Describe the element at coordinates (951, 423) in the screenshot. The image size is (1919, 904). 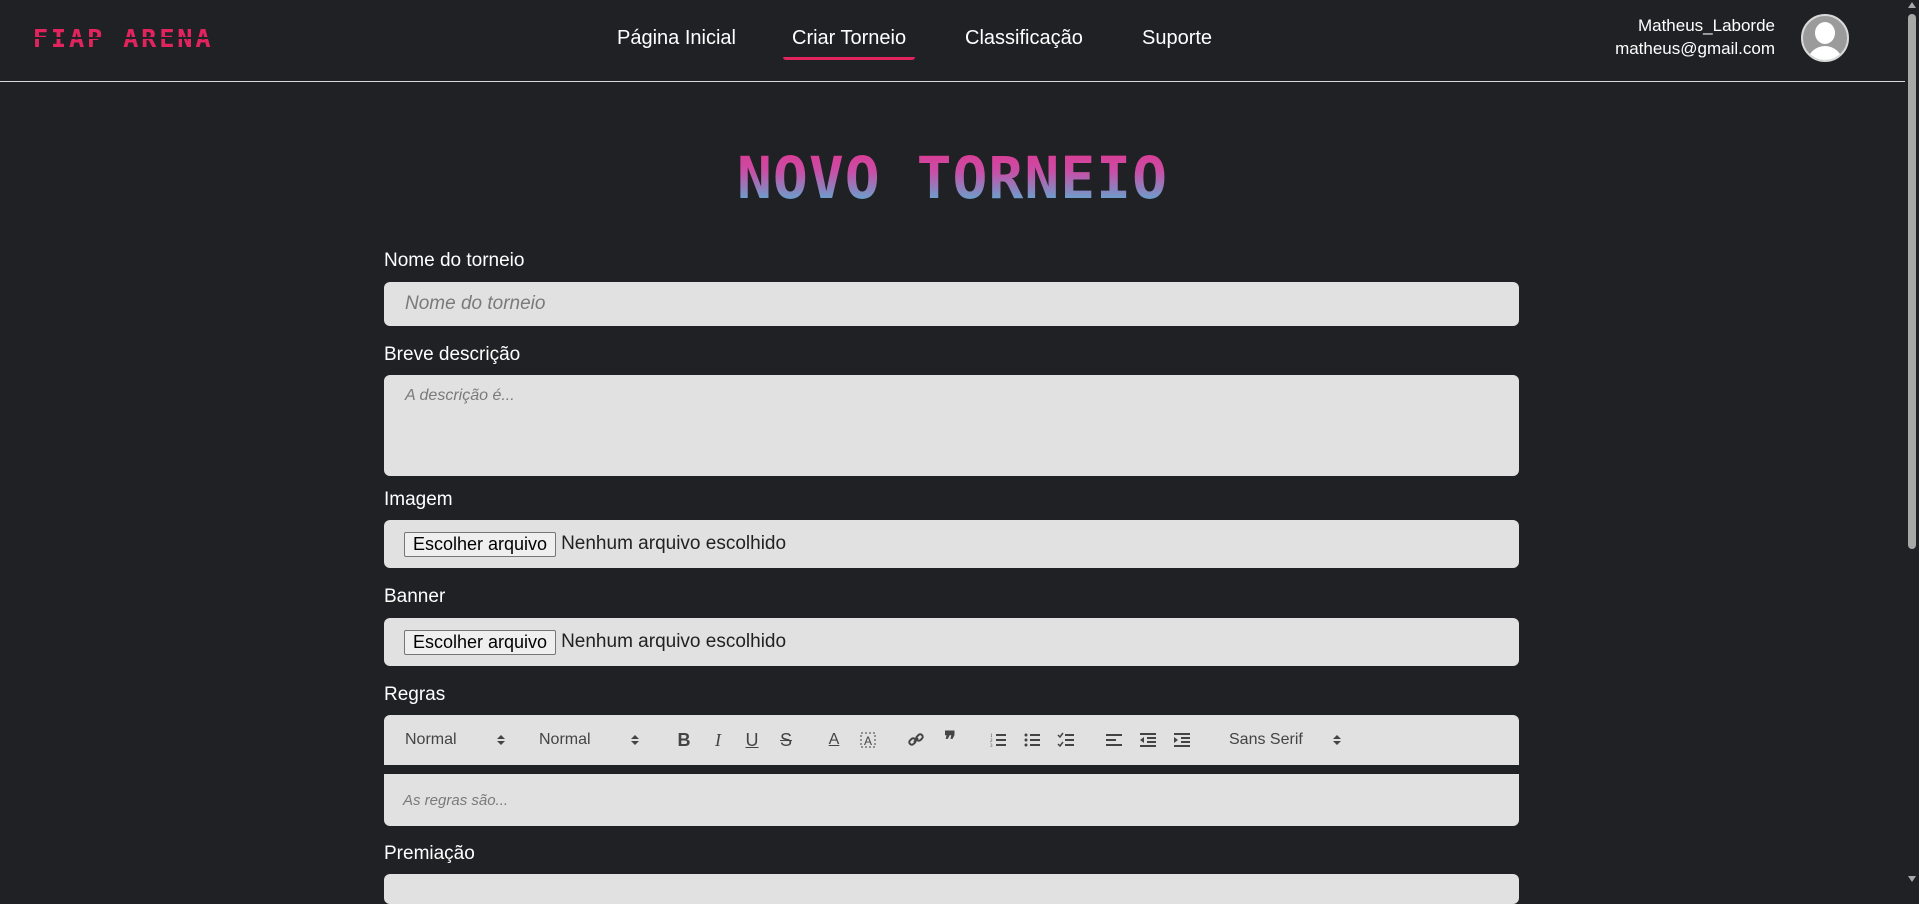
I see `description-textarea` at that location.